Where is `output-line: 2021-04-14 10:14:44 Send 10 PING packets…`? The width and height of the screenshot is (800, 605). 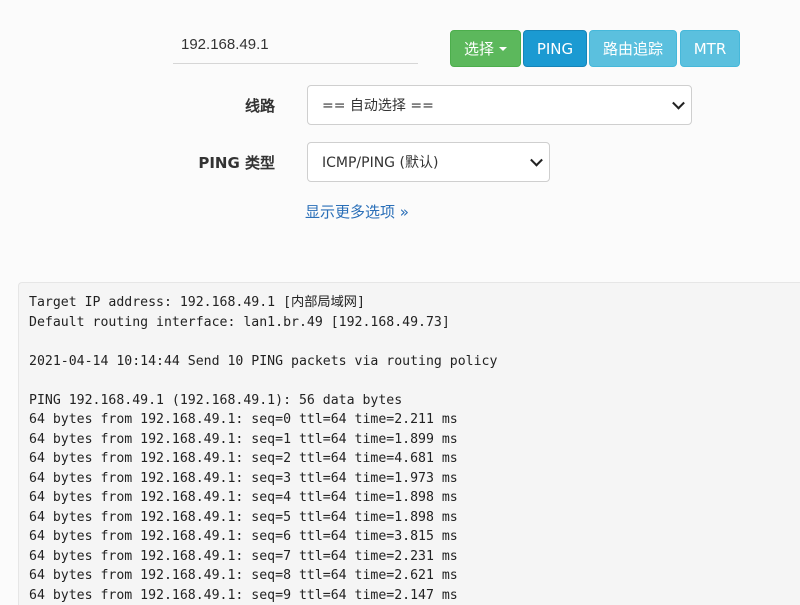 output-line: 2021-04-14 10:14:44 Send 10 PING packets… is located at coordinates (263, 361).